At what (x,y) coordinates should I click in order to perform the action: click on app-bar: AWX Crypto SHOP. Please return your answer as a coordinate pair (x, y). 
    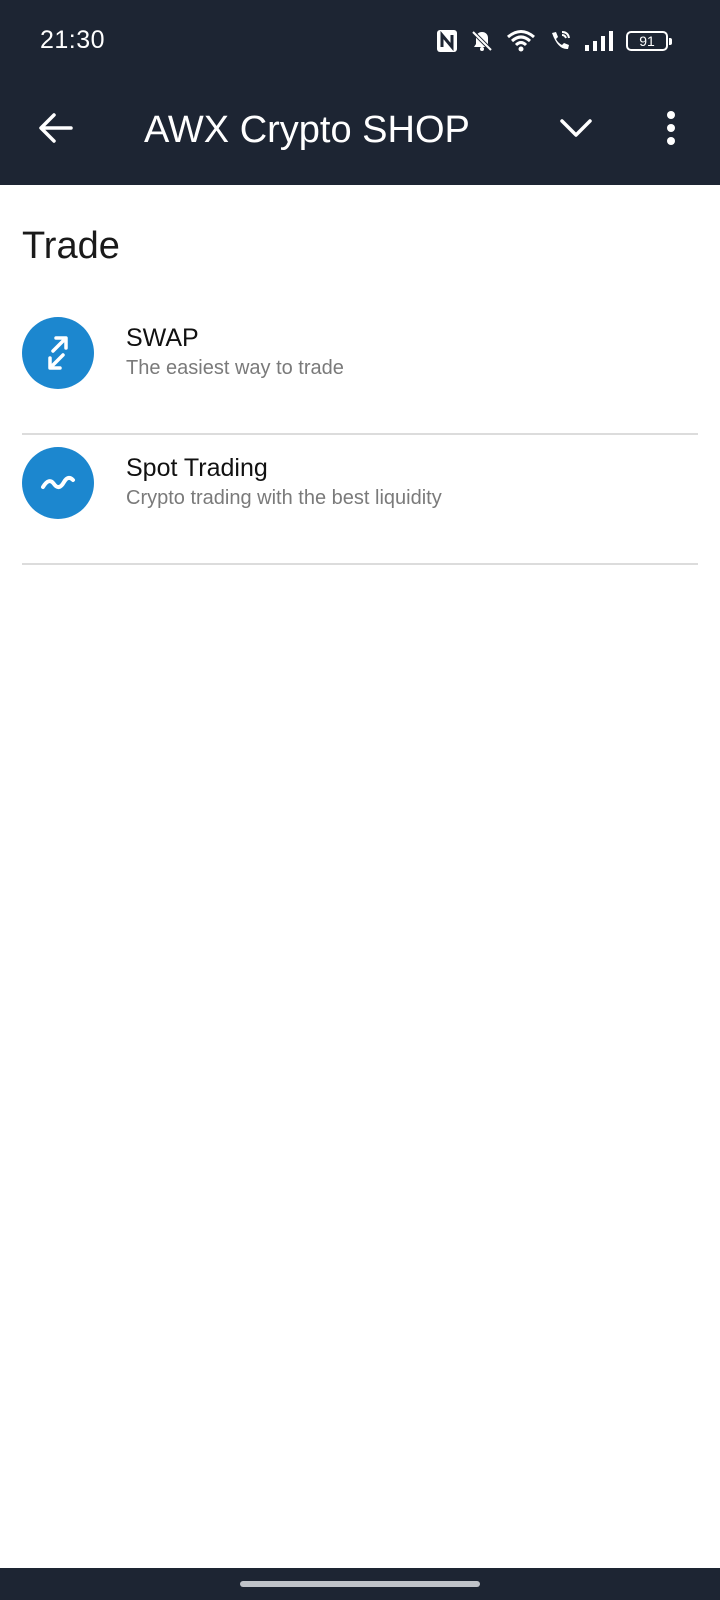
    Looking at the image, I should click on (360, 133).